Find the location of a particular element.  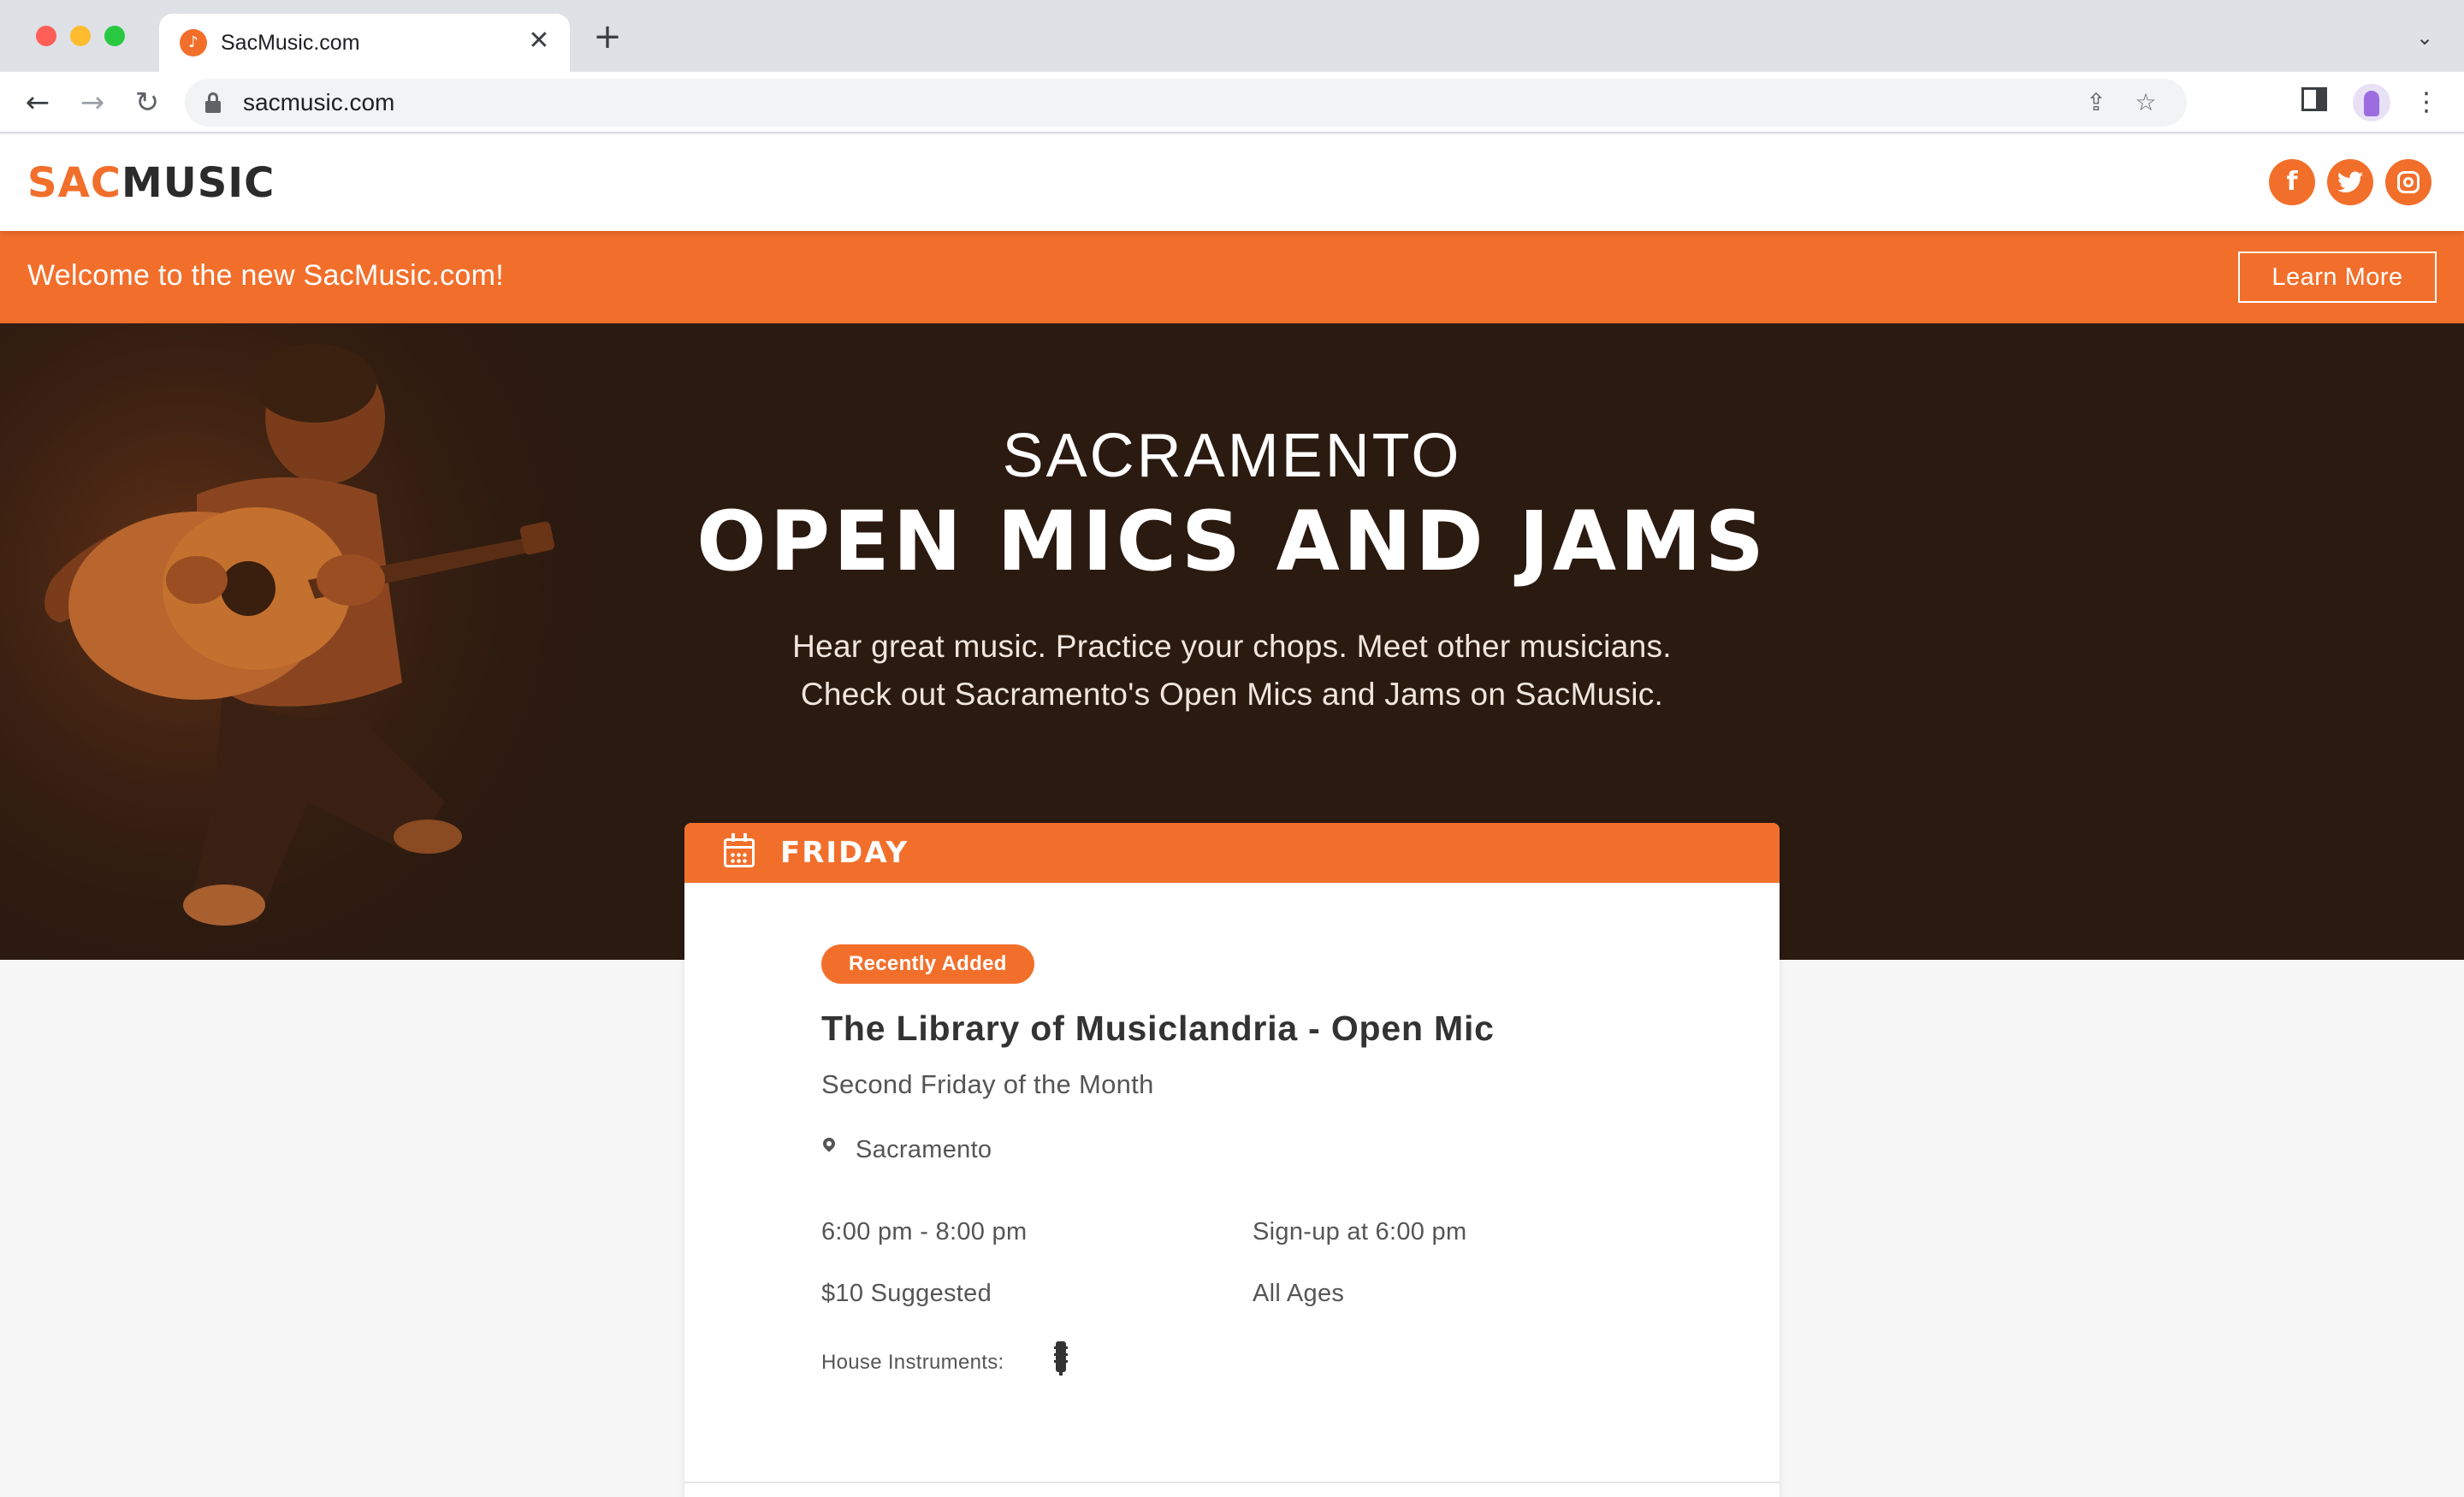

window-maximize-button is located at coordinates (114, 36).